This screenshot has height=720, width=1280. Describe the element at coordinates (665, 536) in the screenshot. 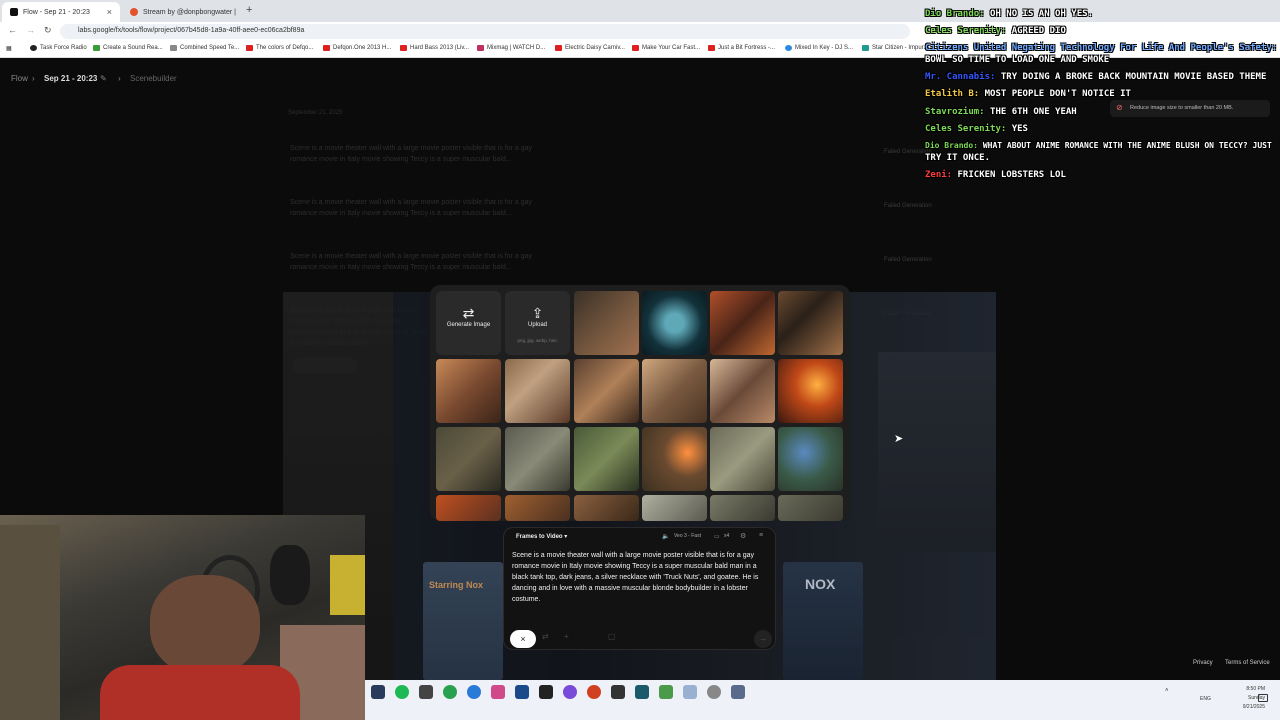

I see `audio-icon: 🔈` at that location.